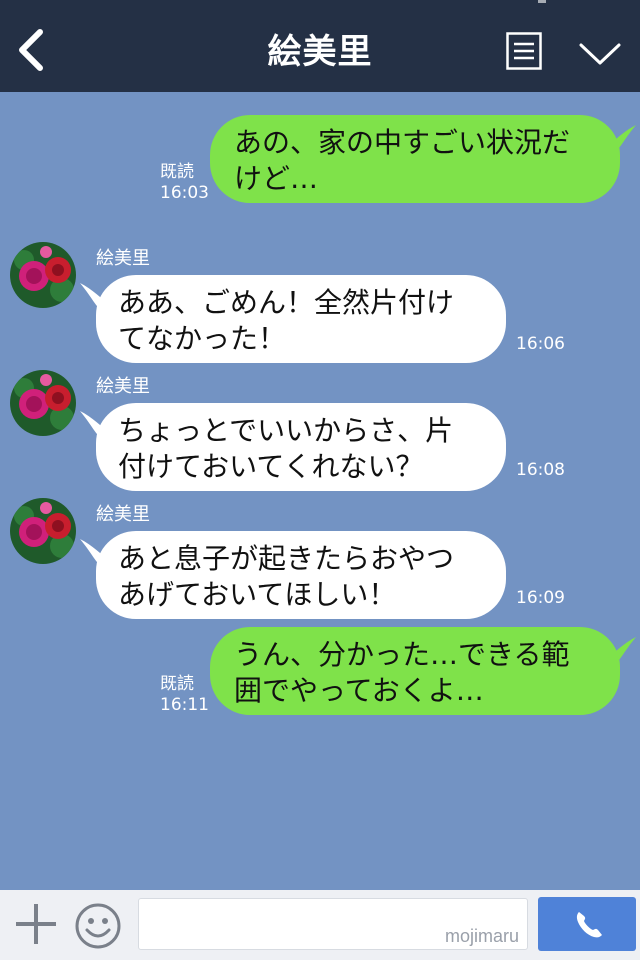  What do you see at coordinates (36, 924) in the screenshot?
I see `plus-icon` at bounding box center [36, 924].